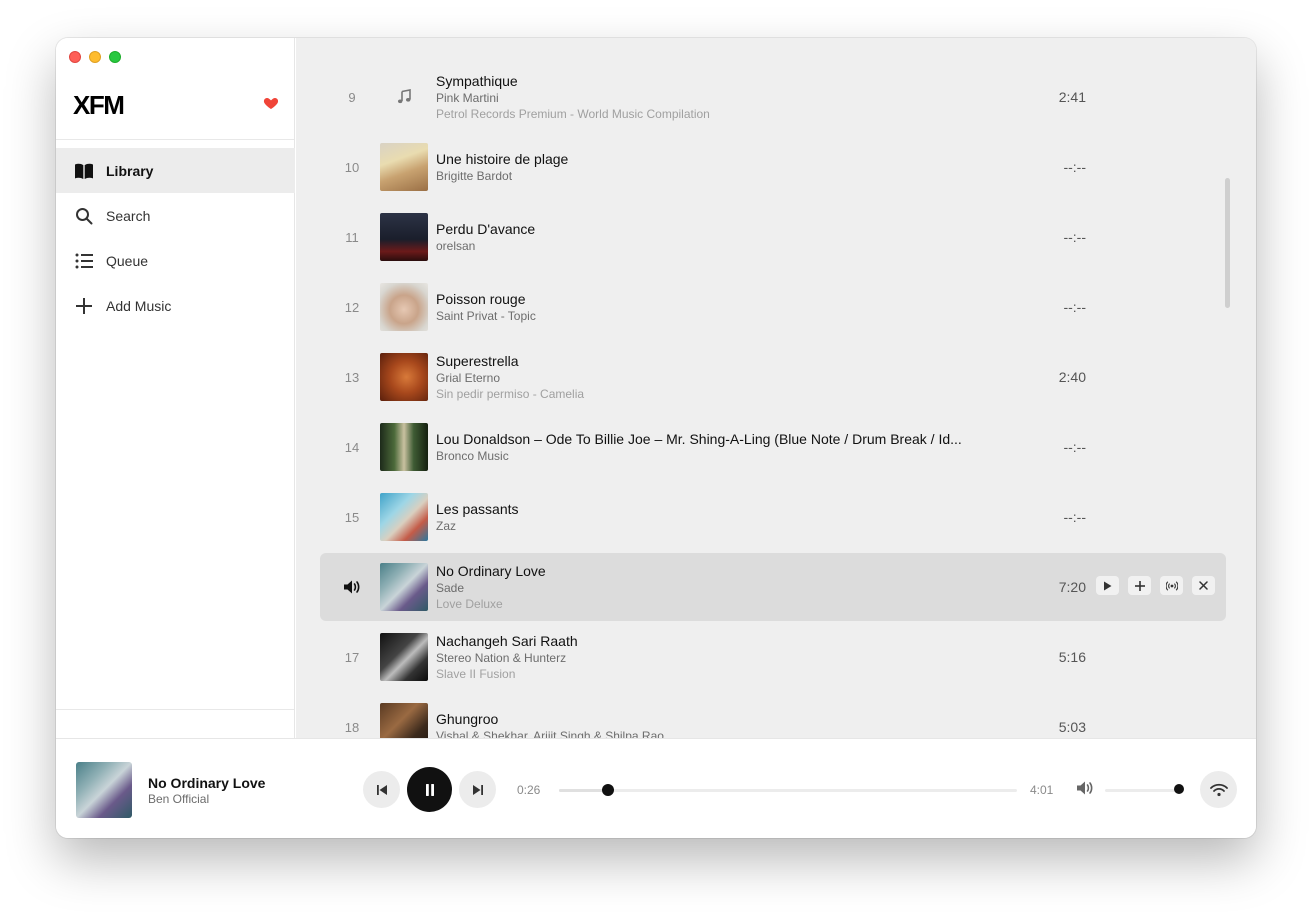 This screenshot has height=912, width=1312. What do you see at coordinates (175, 260) in the screenshot?
I see `sidebar-item-queue: Queue` at bounding box center [175, 260].